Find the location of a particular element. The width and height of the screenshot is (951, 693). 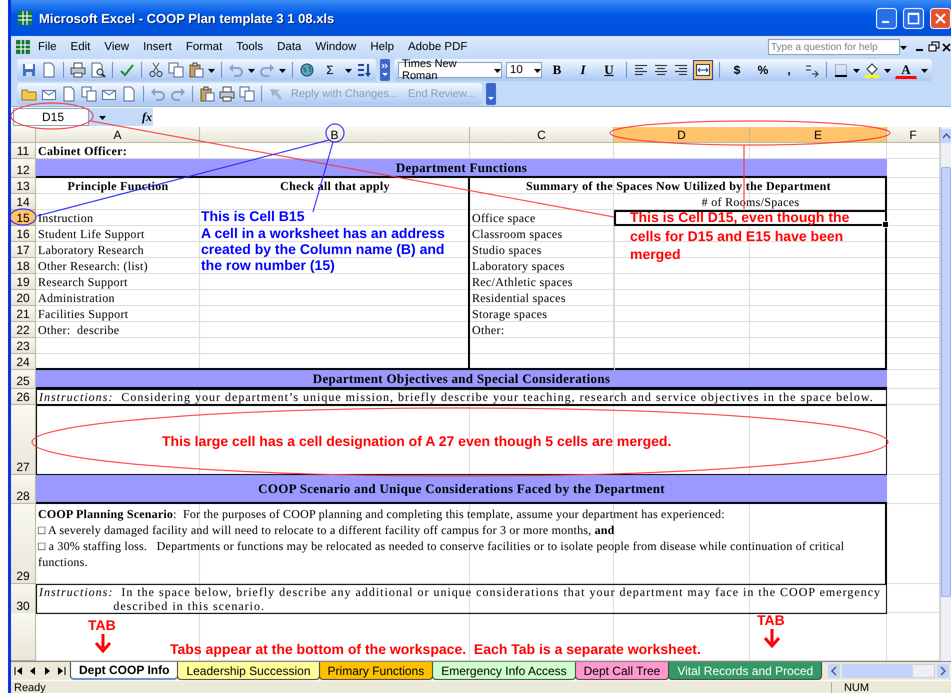

row-header: 19 is located at coordinates (23, 282).